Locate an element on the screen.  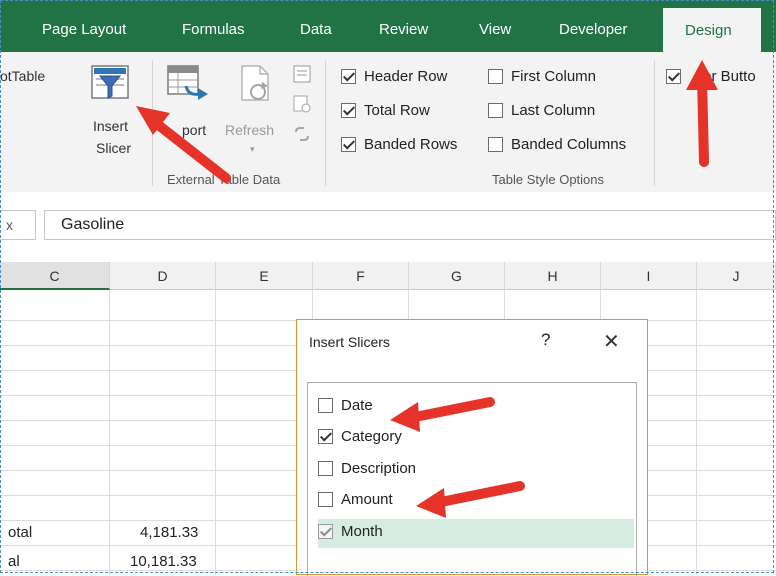
cell-total-value: 4,181.33 is located at coordinates (169, 532).